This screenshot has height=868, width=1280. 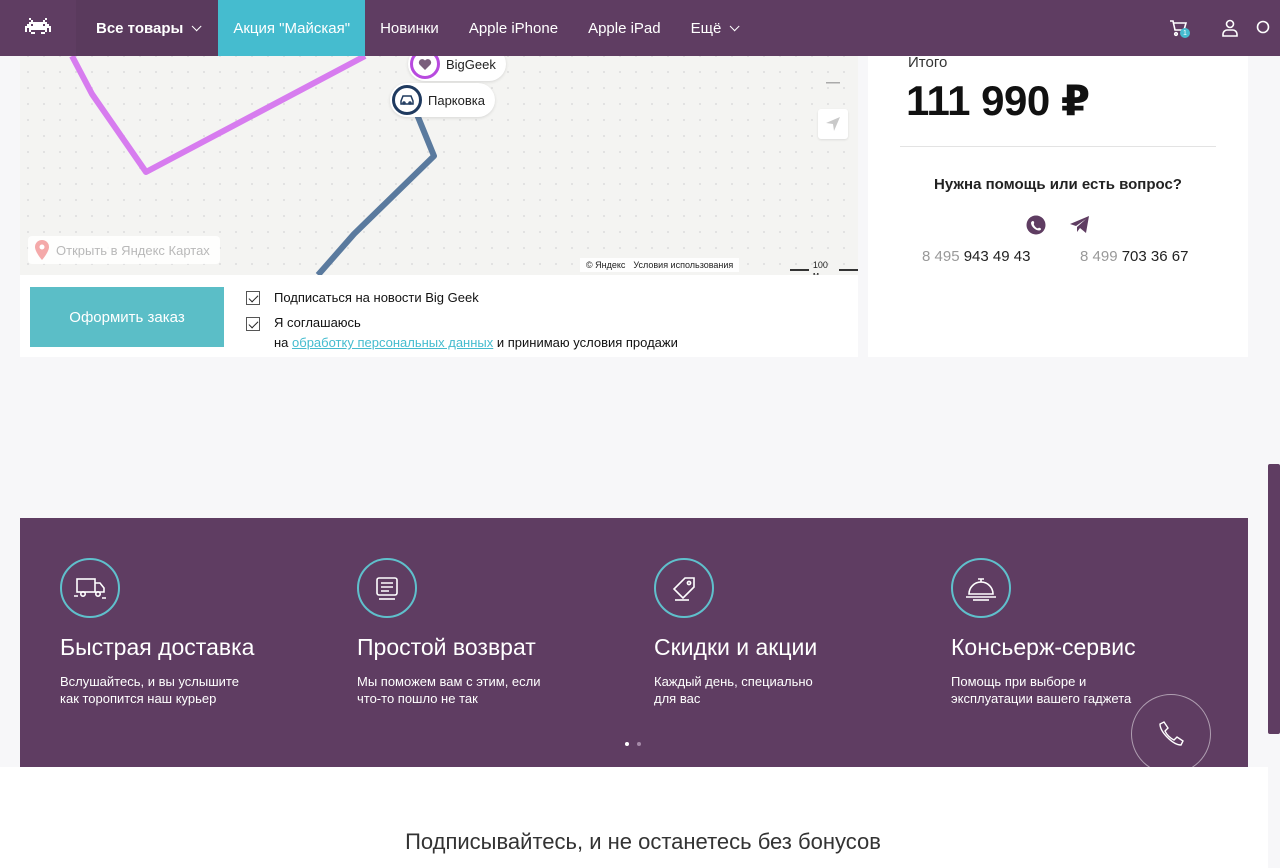 I want to click on viber-icon, so click(x=1036, y=225).